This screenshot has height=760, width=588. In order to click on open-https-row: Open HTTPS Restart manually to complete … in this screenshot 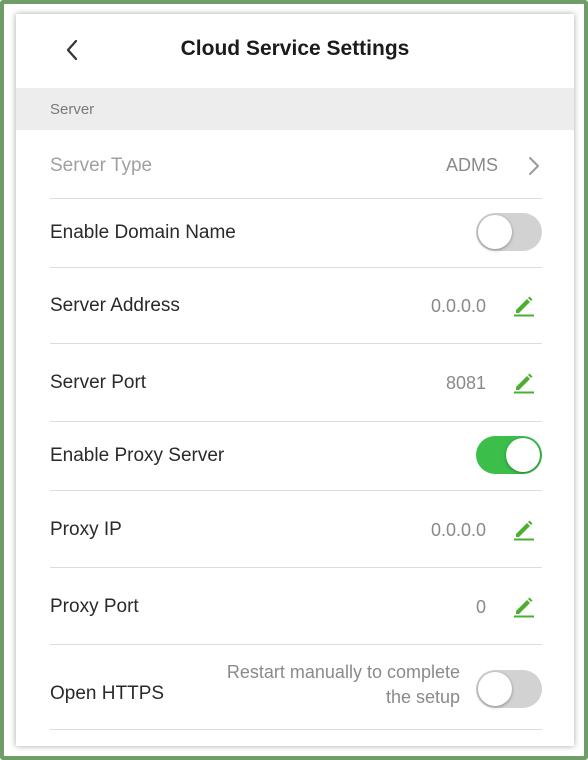, I will do `click(296, 687)`.